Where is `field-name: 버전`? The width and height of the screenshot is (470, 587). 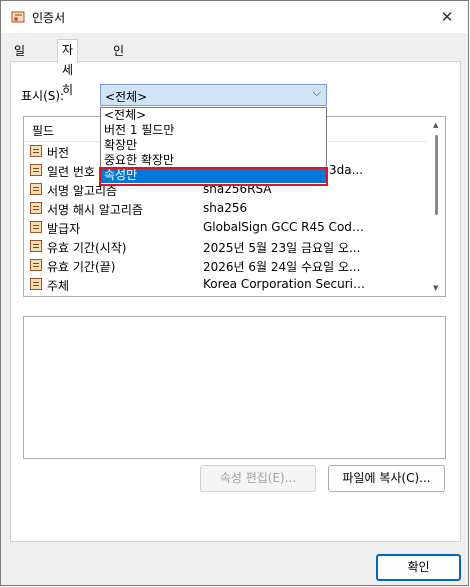
field-name: 버전 is located at coordinates (58, 153).